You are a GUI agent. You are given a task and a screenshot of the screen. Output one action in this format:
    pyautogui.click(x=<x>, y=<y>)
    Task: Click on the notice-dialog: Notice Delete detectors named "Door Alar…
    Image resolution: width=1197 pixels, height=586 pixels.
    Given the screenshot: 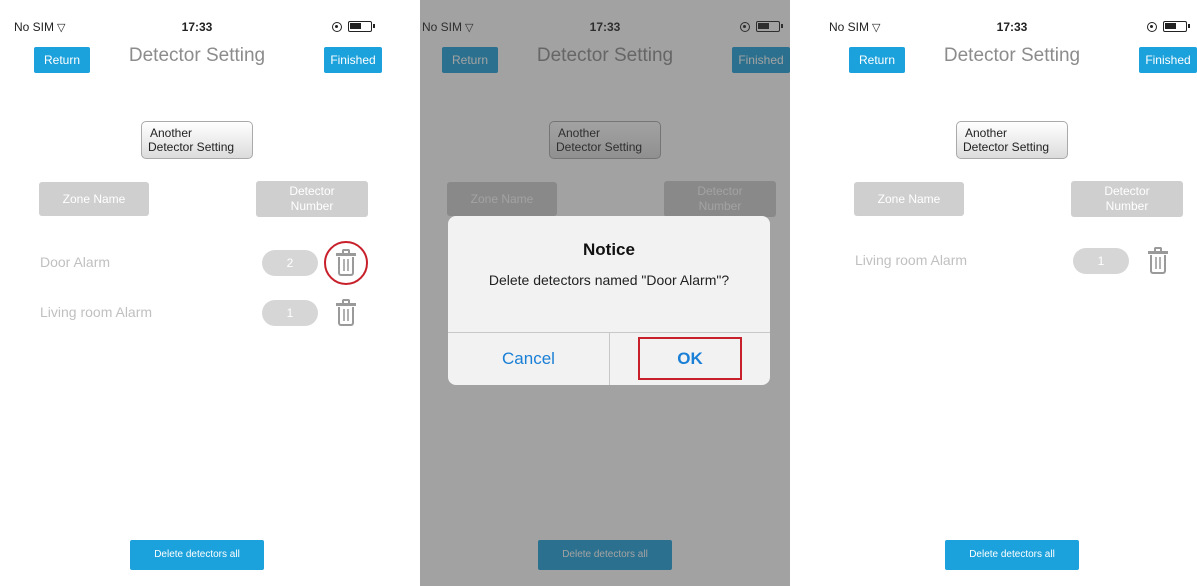 What is the action you would take?
    pyautogui.click(x=609, y=300)
    